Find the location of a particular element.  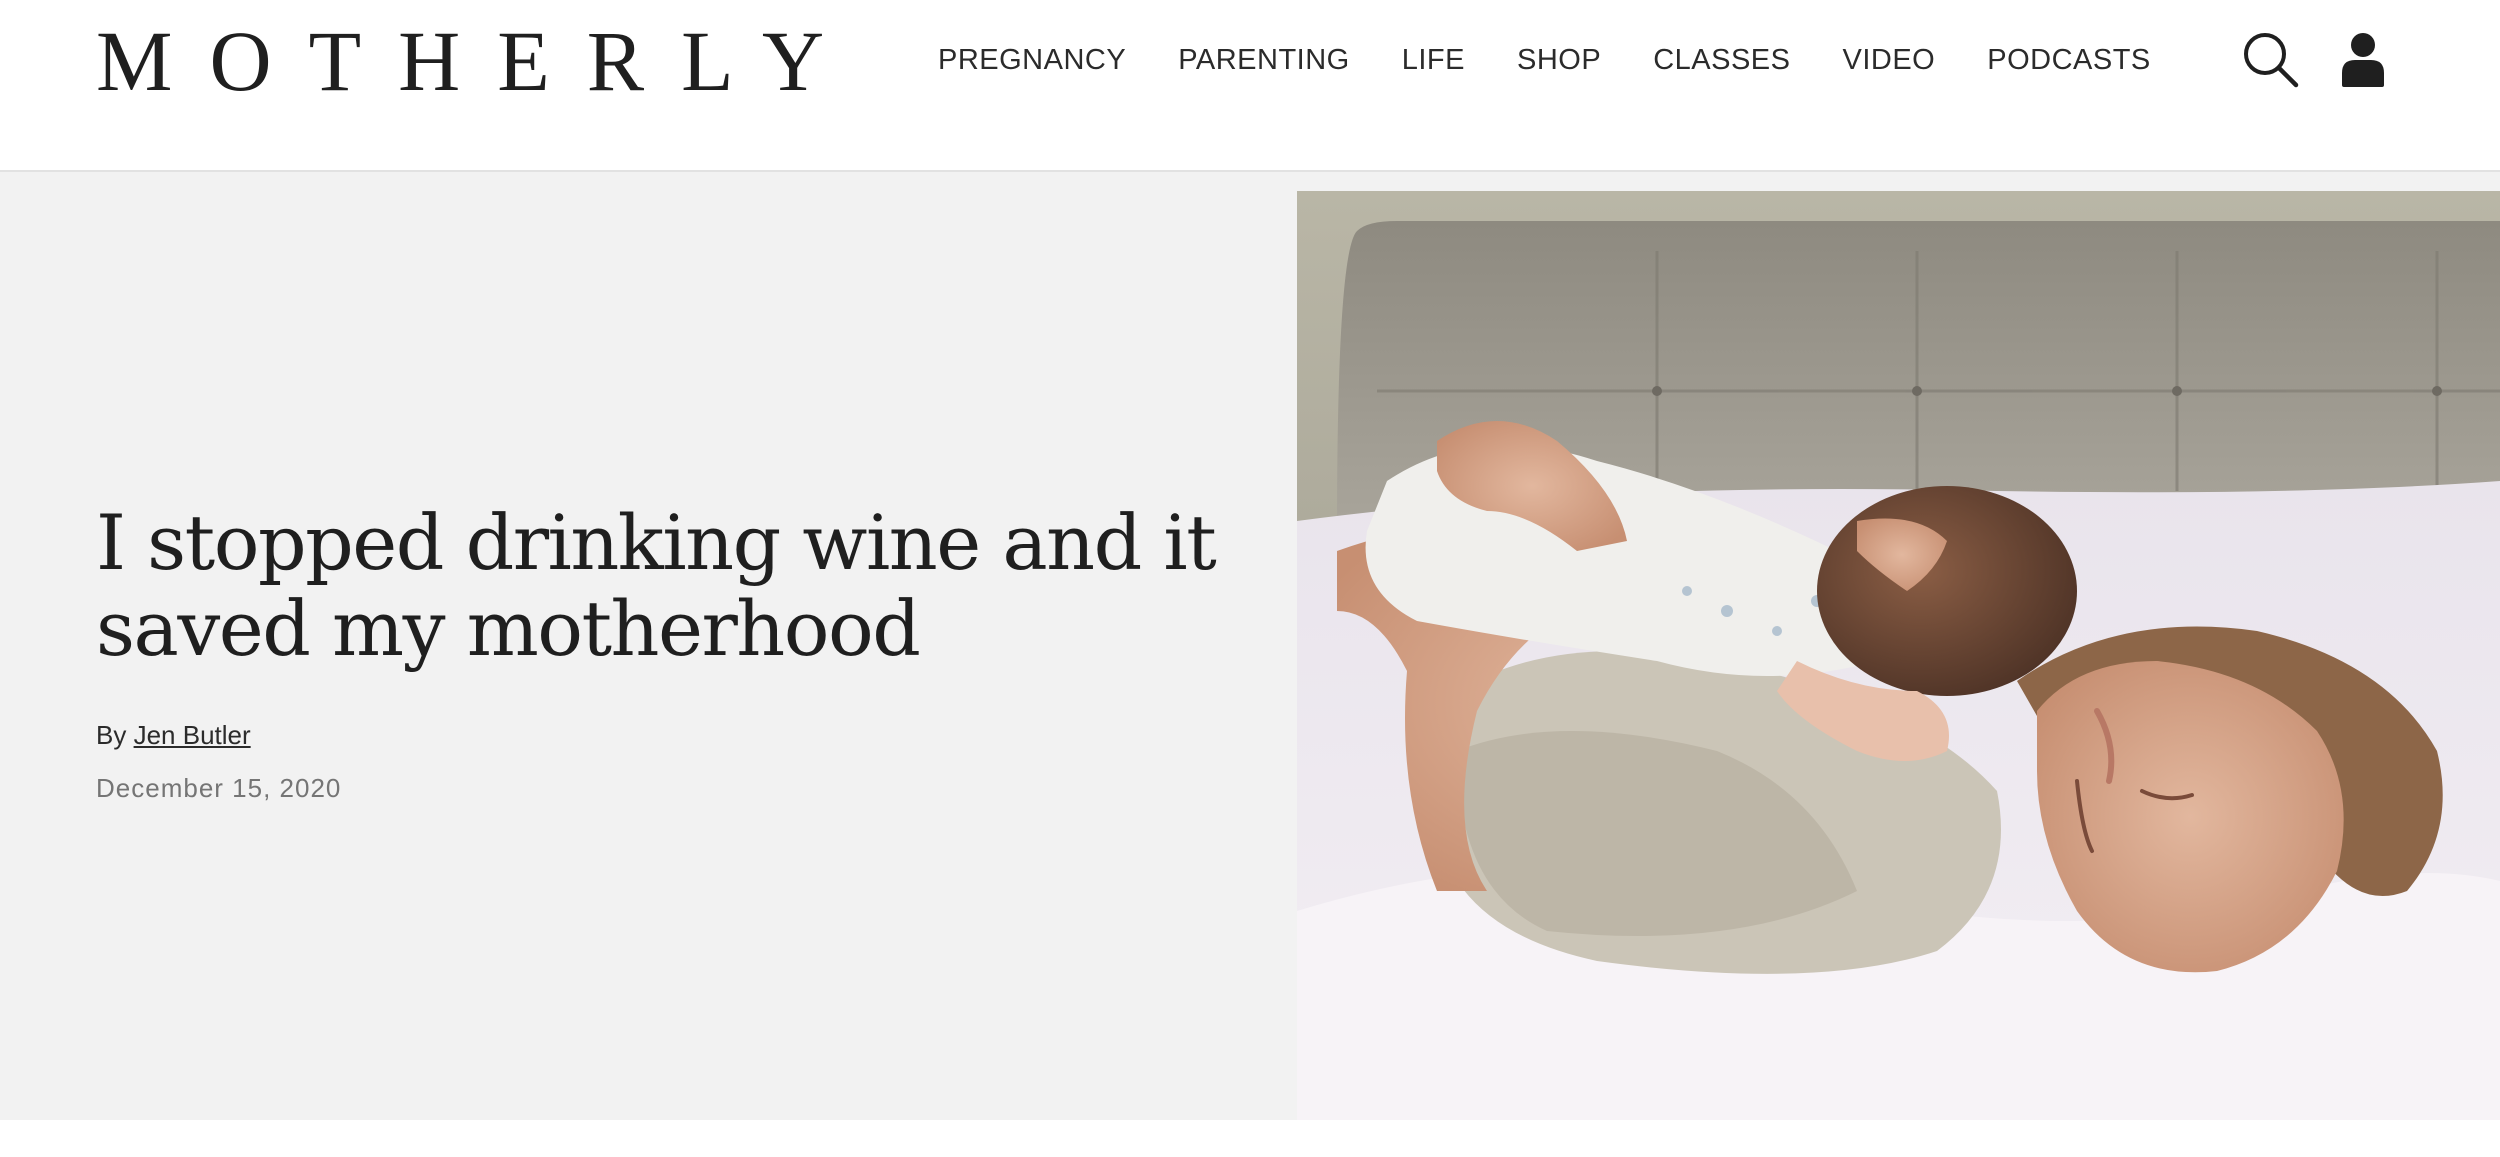

nav-item-video: VIDEO is located at coordinates (1888, 60).